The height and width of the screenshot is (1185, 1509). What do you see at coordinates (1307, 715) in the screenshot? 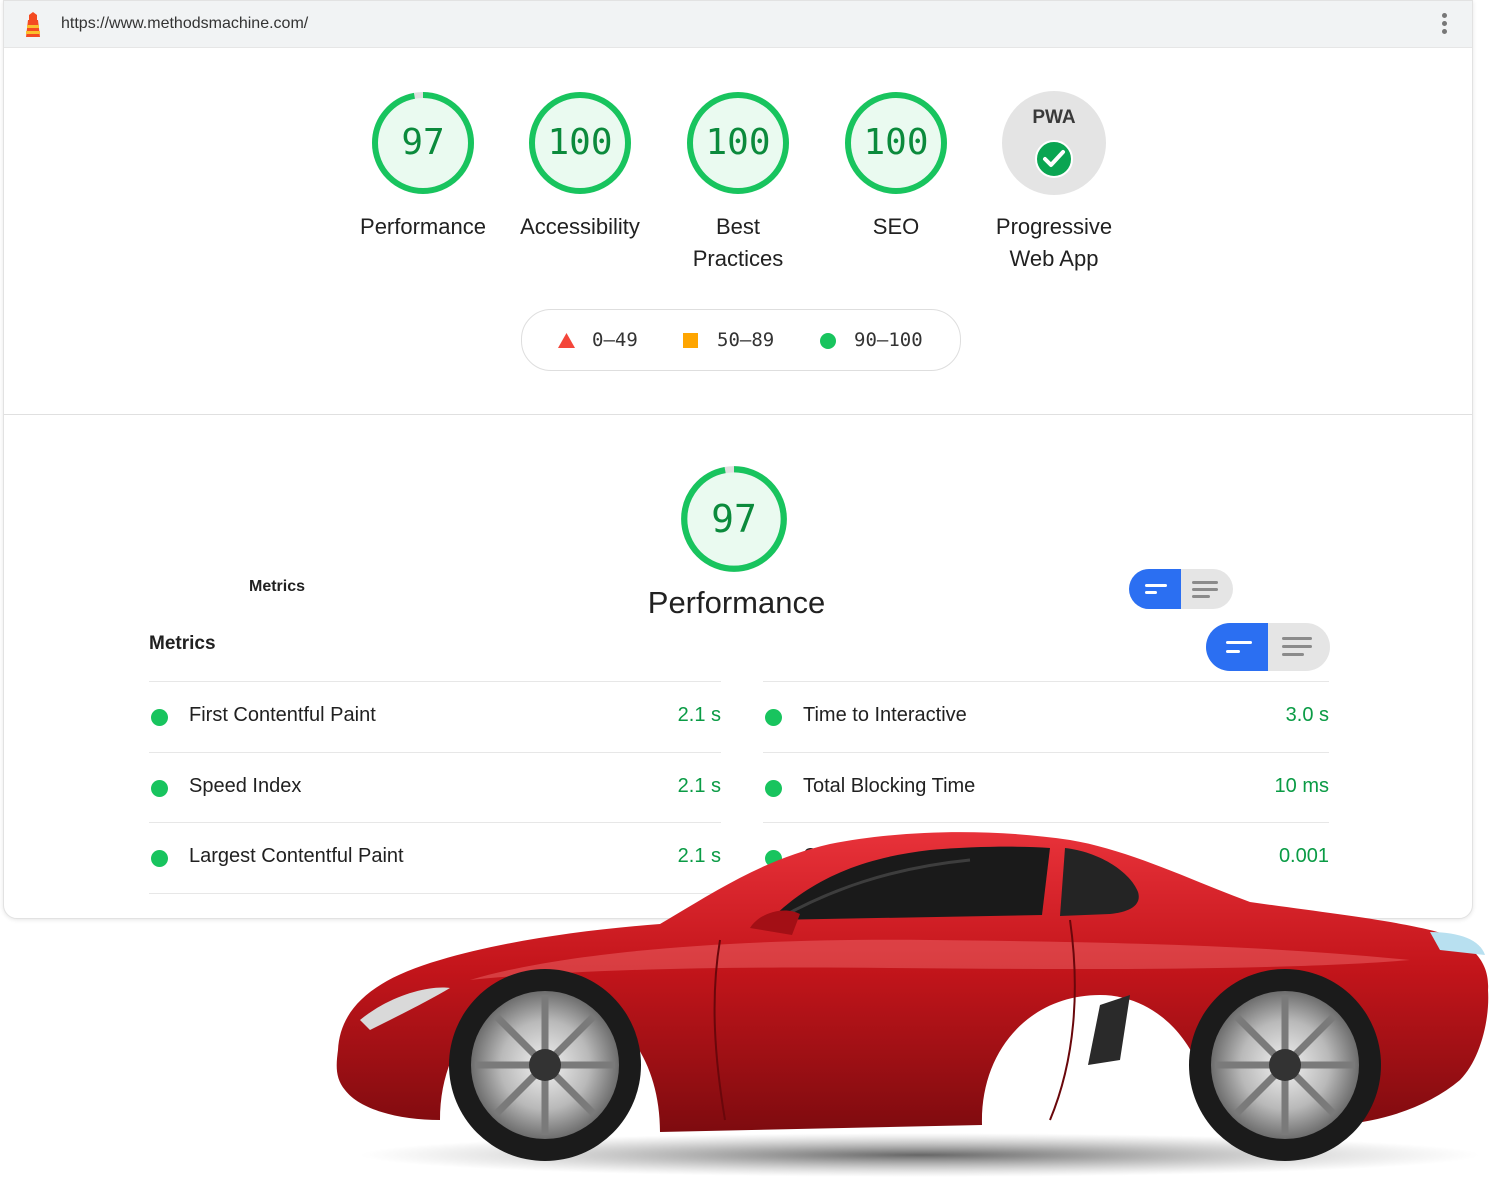
I see `metric-value: 3.0 s` at bounding box center [1307, 715].